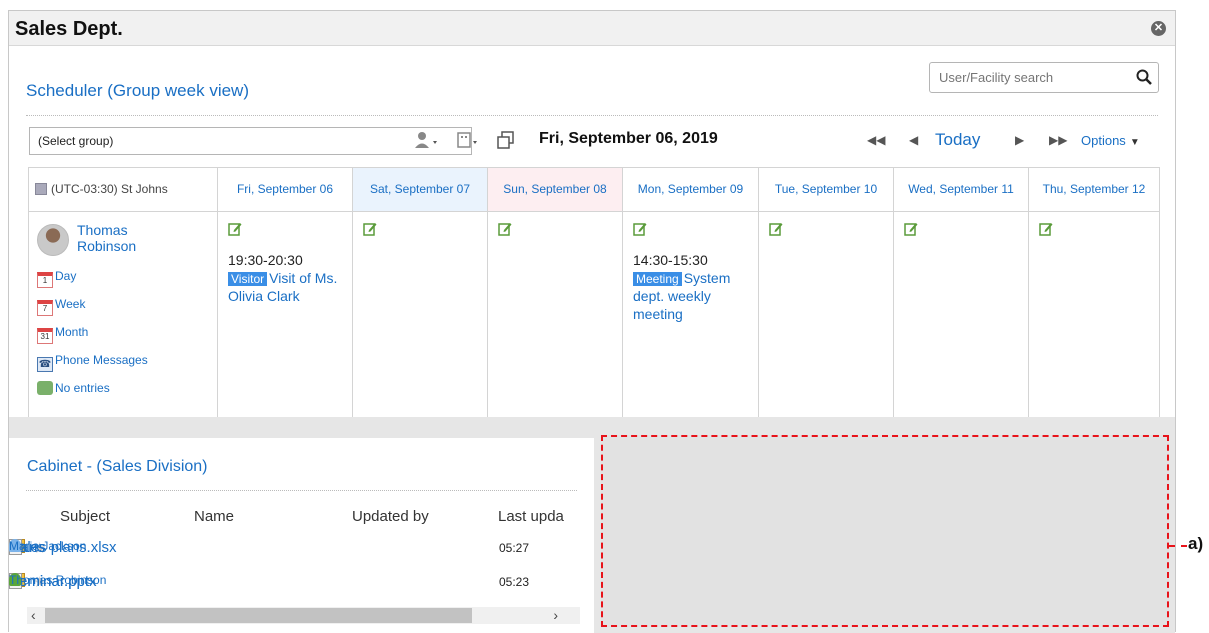  I want to click on calendar-month-icon: 31, so click(45, 336).